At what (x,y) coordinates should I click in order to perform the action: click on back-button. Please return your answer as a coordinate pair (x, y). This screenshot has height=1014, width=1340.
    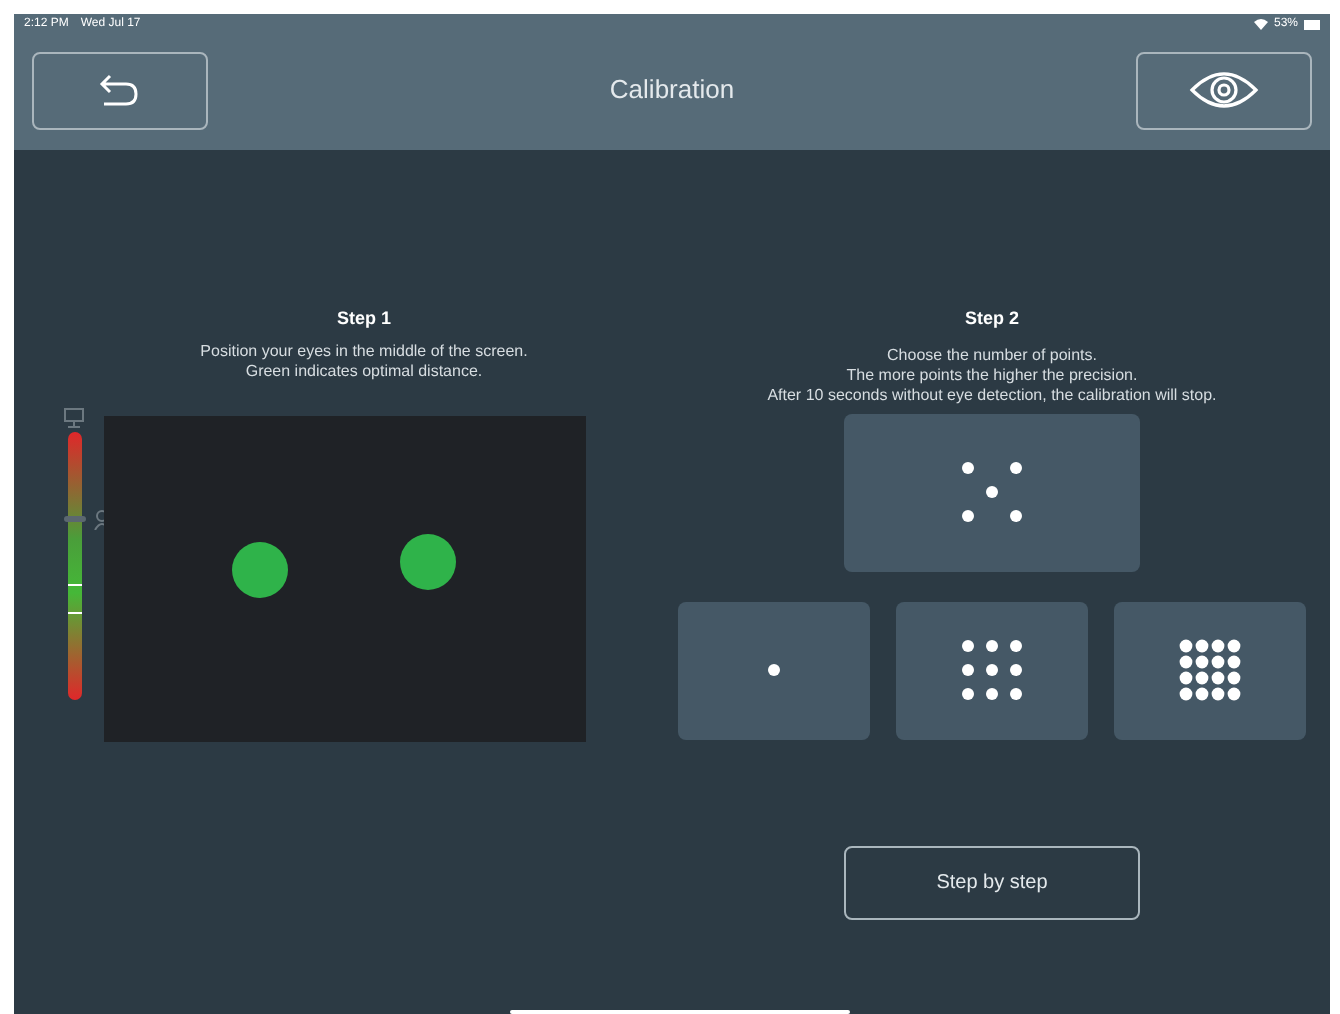
    Looking at the image, I should click on (120, 90).